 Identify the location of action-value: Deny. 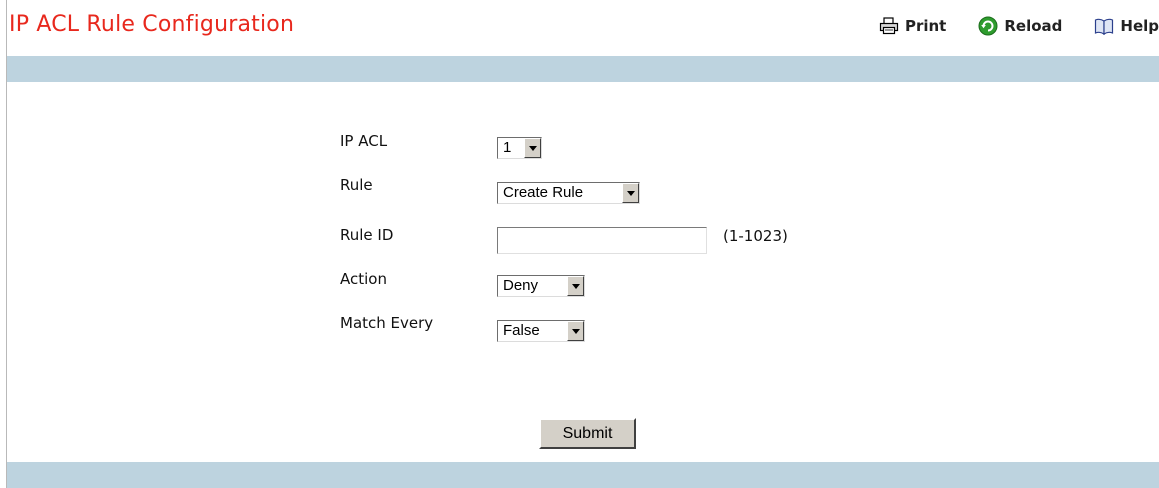
(521, 285).